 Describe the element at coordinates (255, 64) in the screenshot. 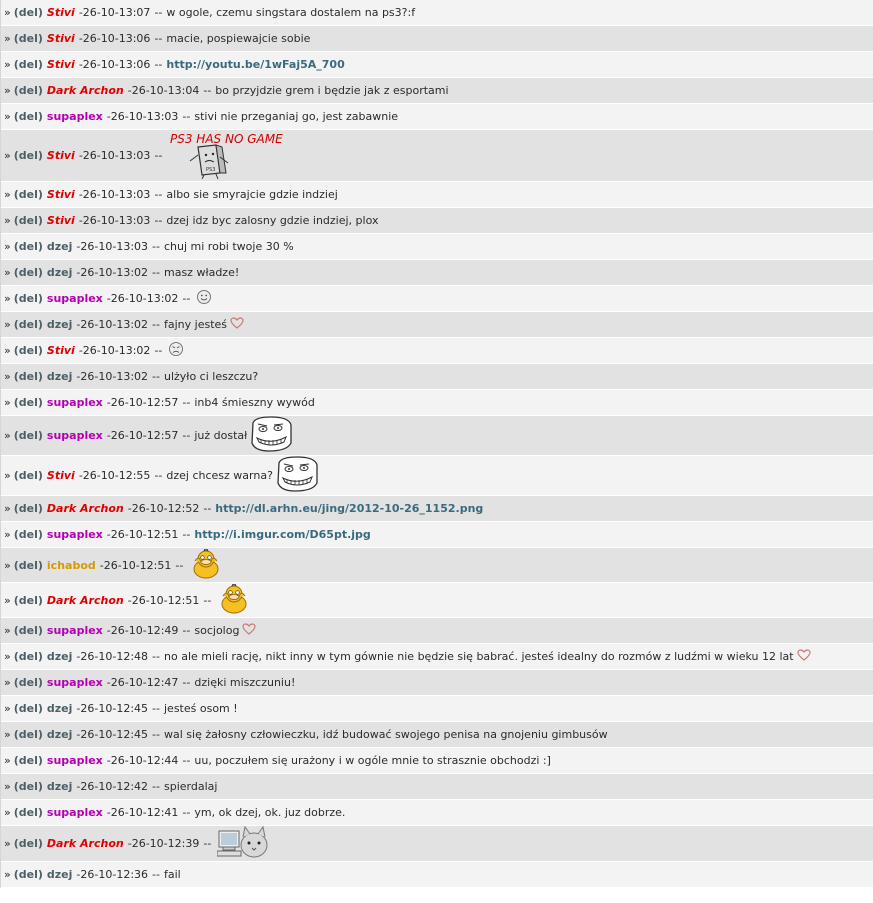

I see `message-link: http://youtu.be/1wFaj5A_700` at that location.